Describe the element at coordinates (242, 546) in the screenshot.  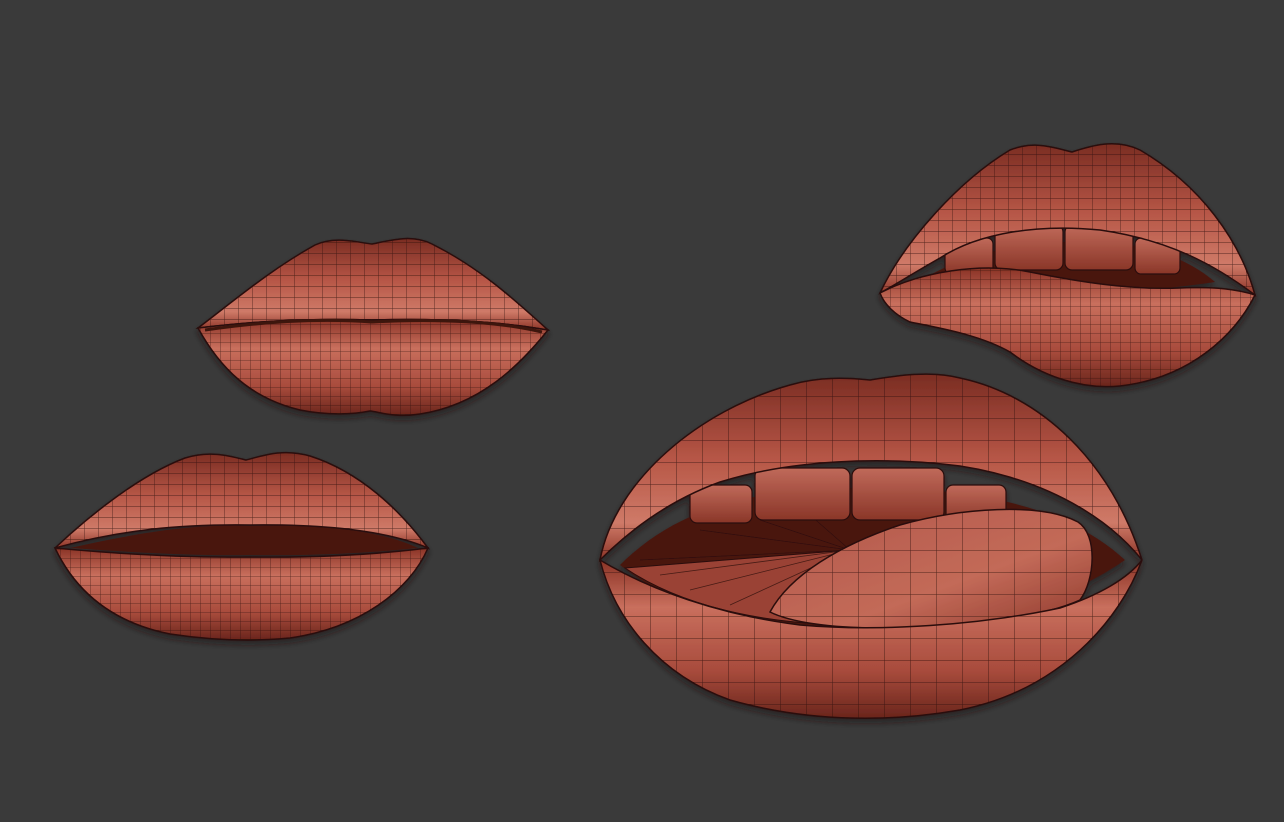
I see `parted-lips-model` at that location.